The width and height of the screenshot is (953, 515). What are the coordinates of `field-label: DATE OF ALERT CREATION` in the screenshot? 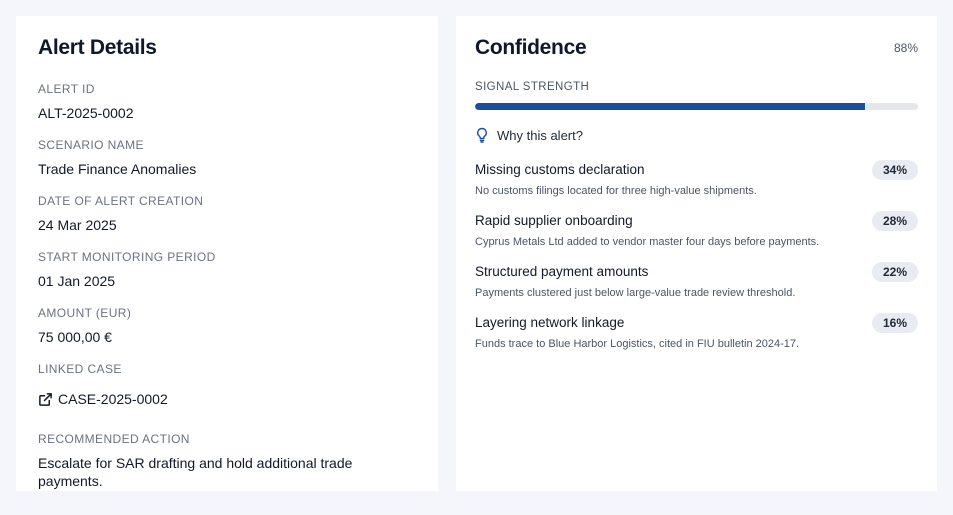 It's located at (121, 201).